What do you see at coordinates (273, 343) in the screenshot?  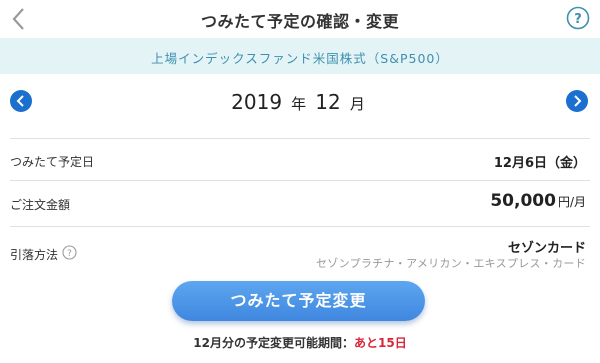 I see `deadline-prefix: 12月分の予定変更可能期間：` at bounding box center [273, 343].